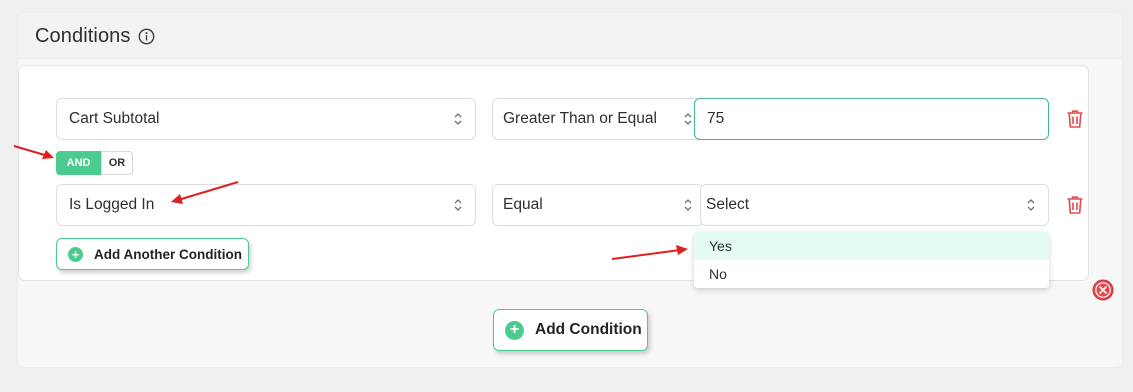  What do you see at coordinates (83, 36) in the screenshot?
I see `panel-title: Conditions` at bounding box center [83, 36].